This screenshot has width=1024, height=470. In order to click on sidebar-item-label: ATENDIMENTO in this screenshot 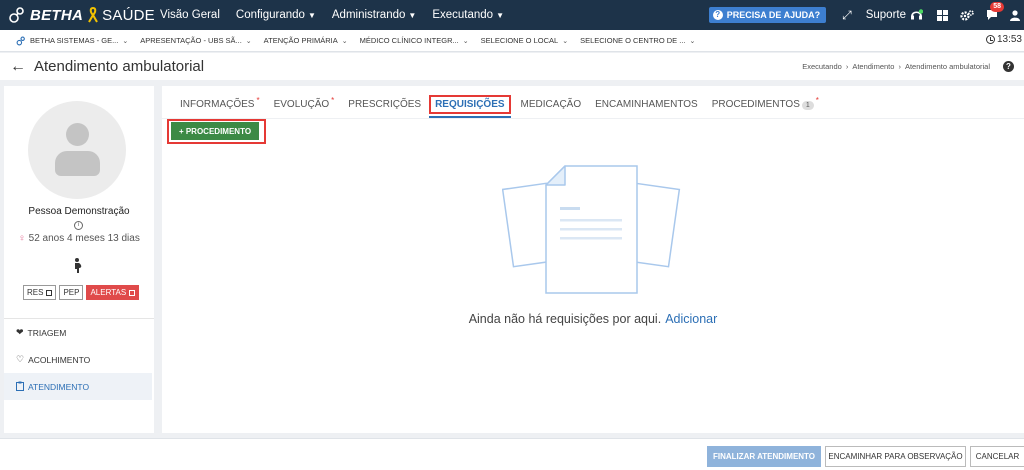, I will do `click(59, 386)`.